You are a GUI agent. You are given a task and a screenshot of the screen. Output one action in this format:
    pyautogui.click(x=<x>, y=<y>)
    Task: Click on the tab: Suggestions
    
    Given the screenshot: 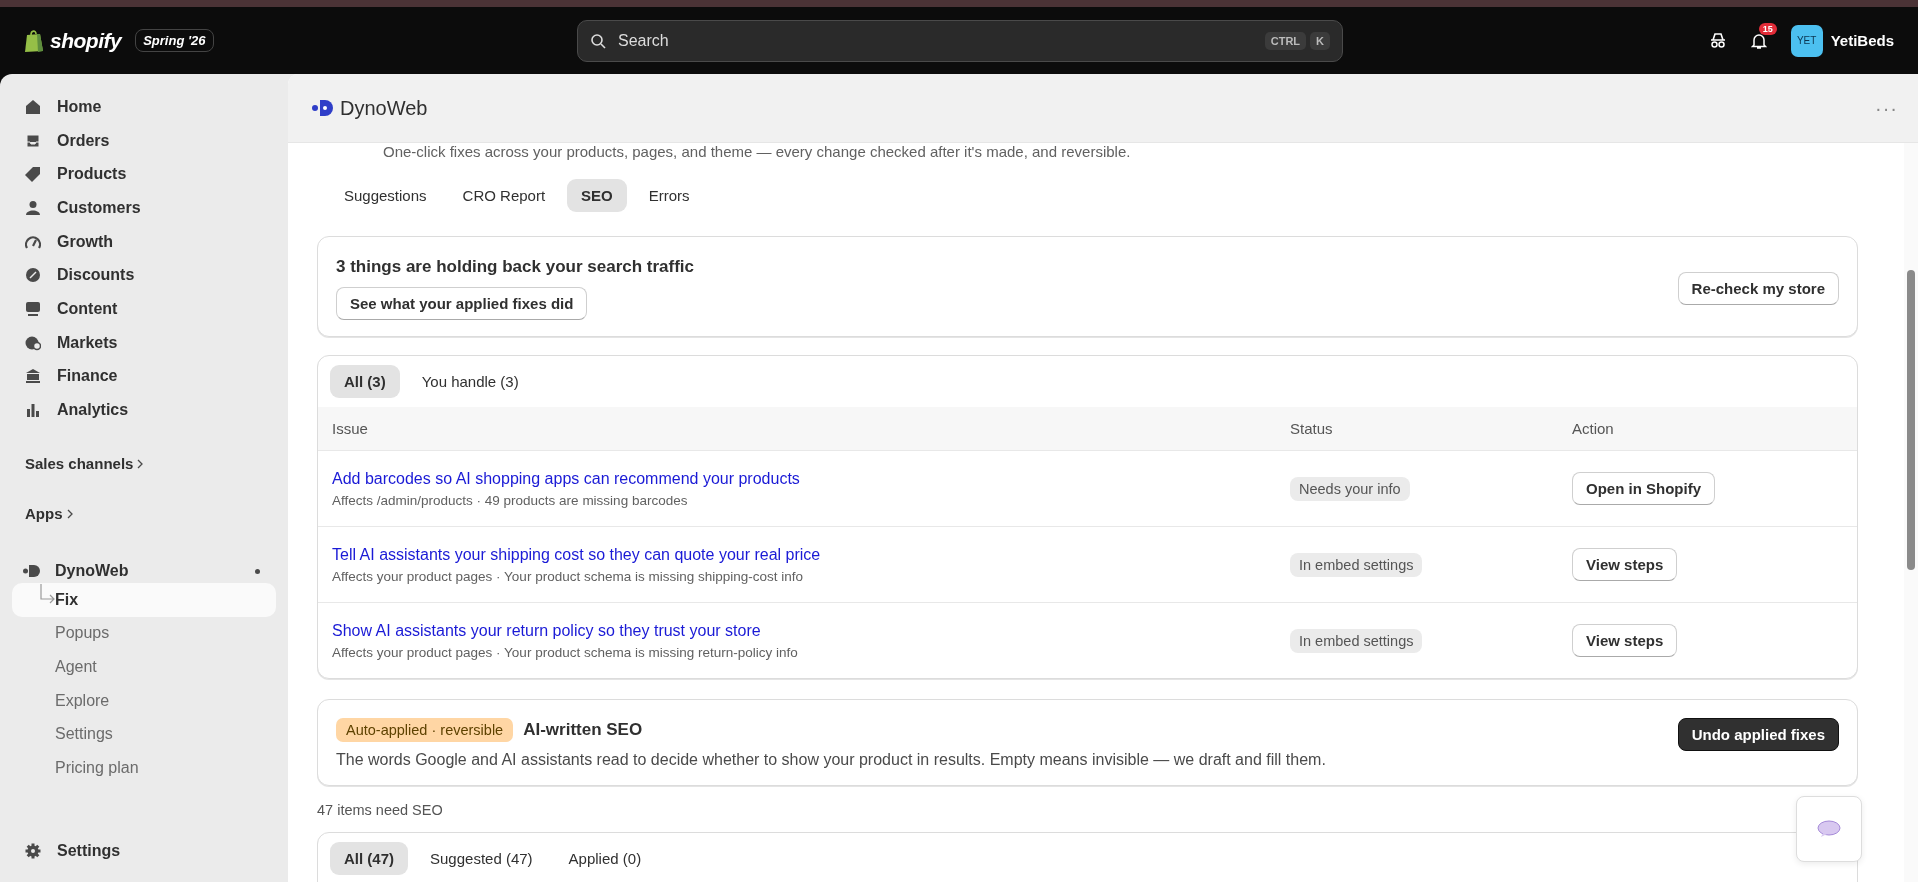 What is the action you would take?
    pyautogui.click(x=385, y=195)
    